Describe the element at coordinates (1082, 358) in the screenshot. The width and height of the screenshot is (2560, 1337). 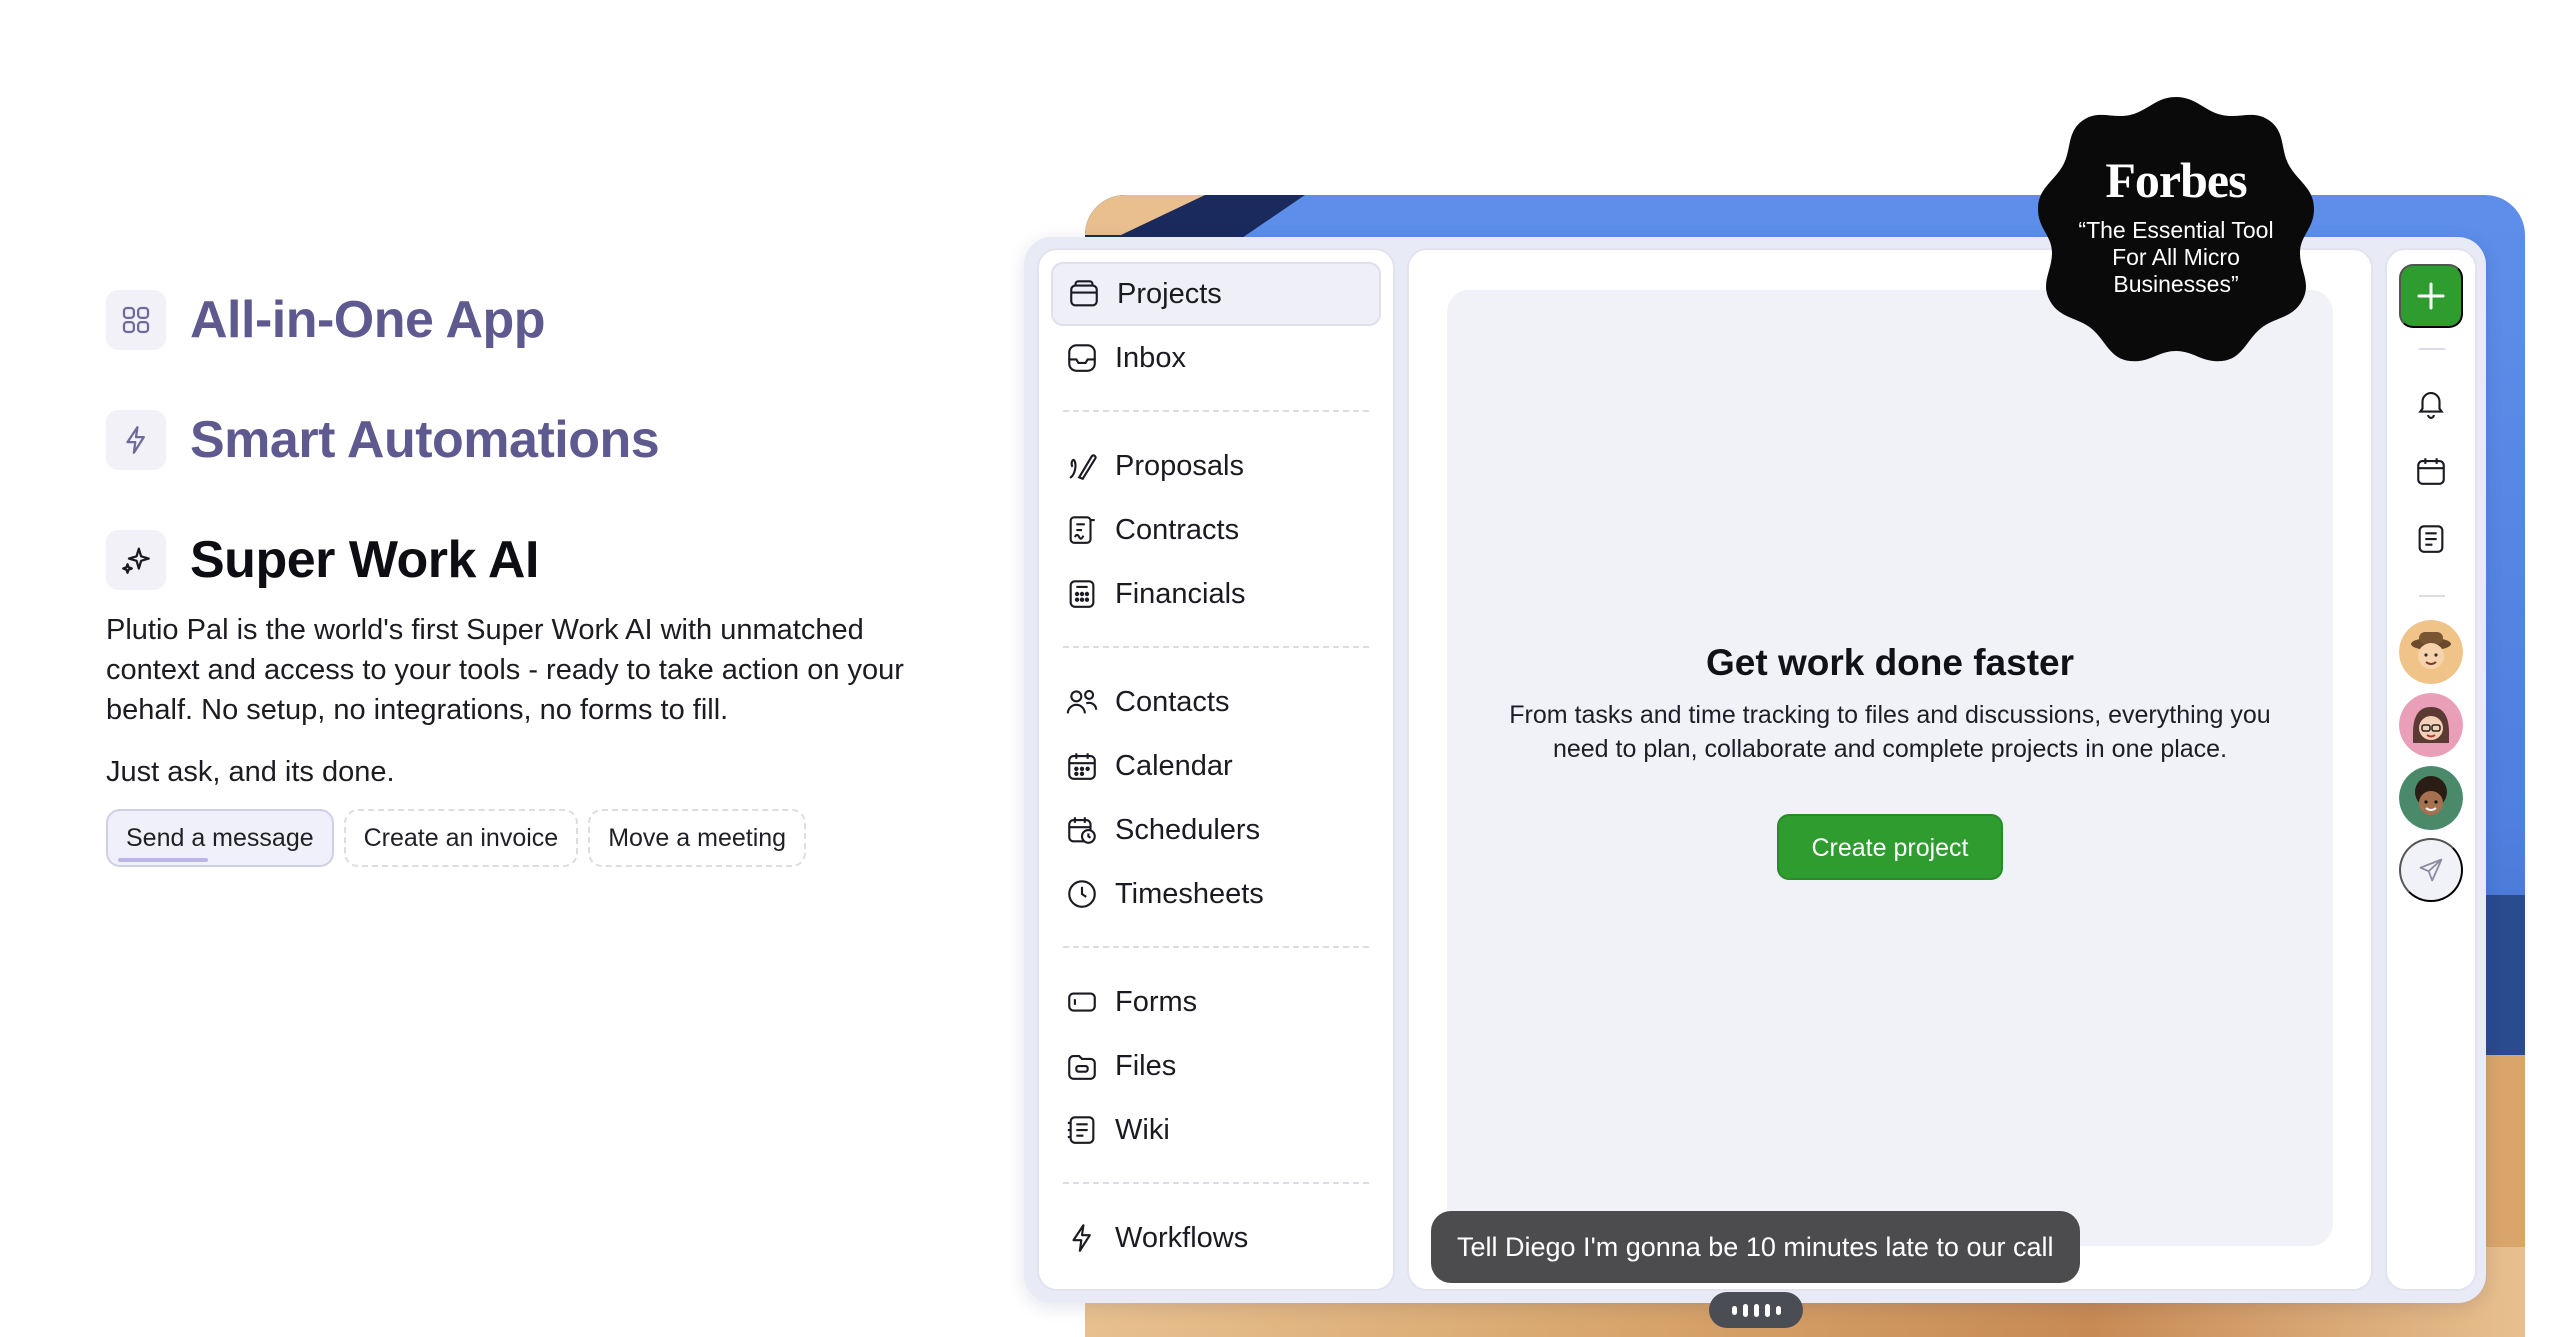
I see `inbox-icon` at that location.